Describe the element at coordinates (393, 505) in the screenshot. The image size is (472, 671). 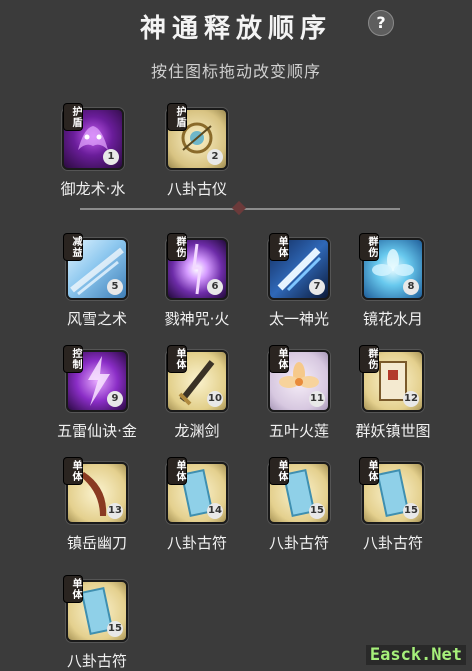
I see `skill-slot-15b: 15 单体 八卦古符` at that location.